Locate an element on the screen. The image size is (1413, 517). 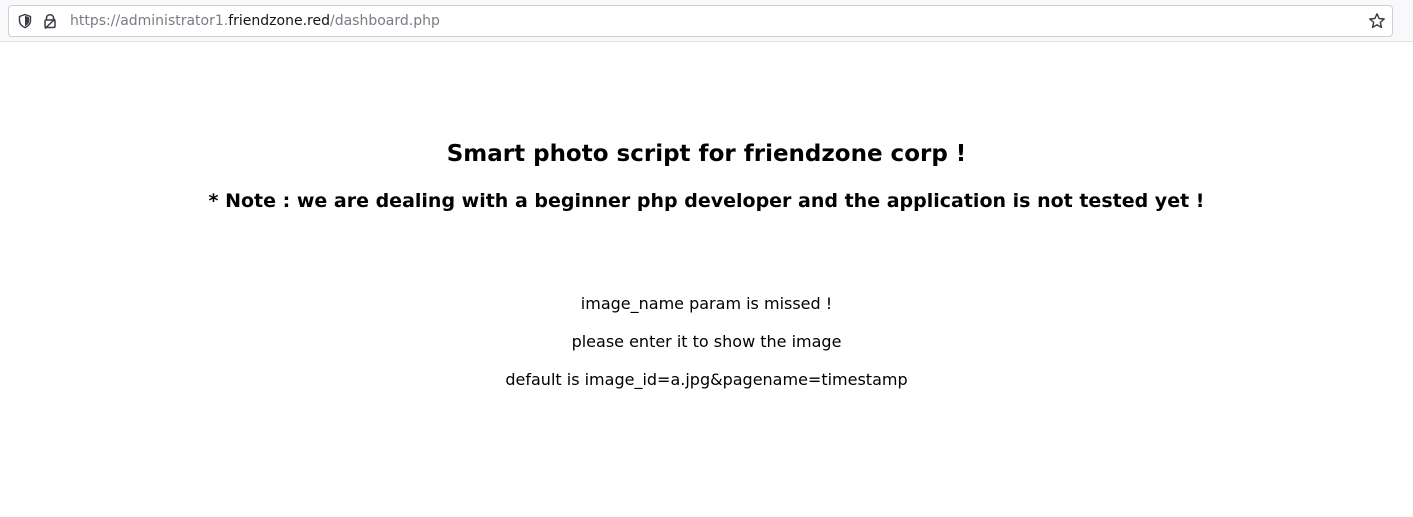
page-title: Smart photo script for friendzone corp ! is located at coordinates (706, 154).